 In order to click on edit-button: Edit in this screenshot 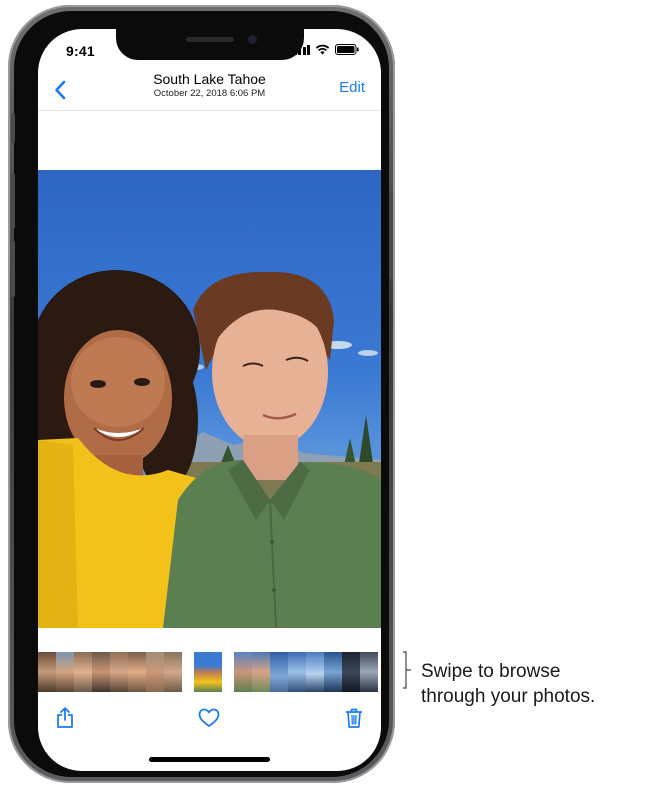, I will do `click(352, 87)`.